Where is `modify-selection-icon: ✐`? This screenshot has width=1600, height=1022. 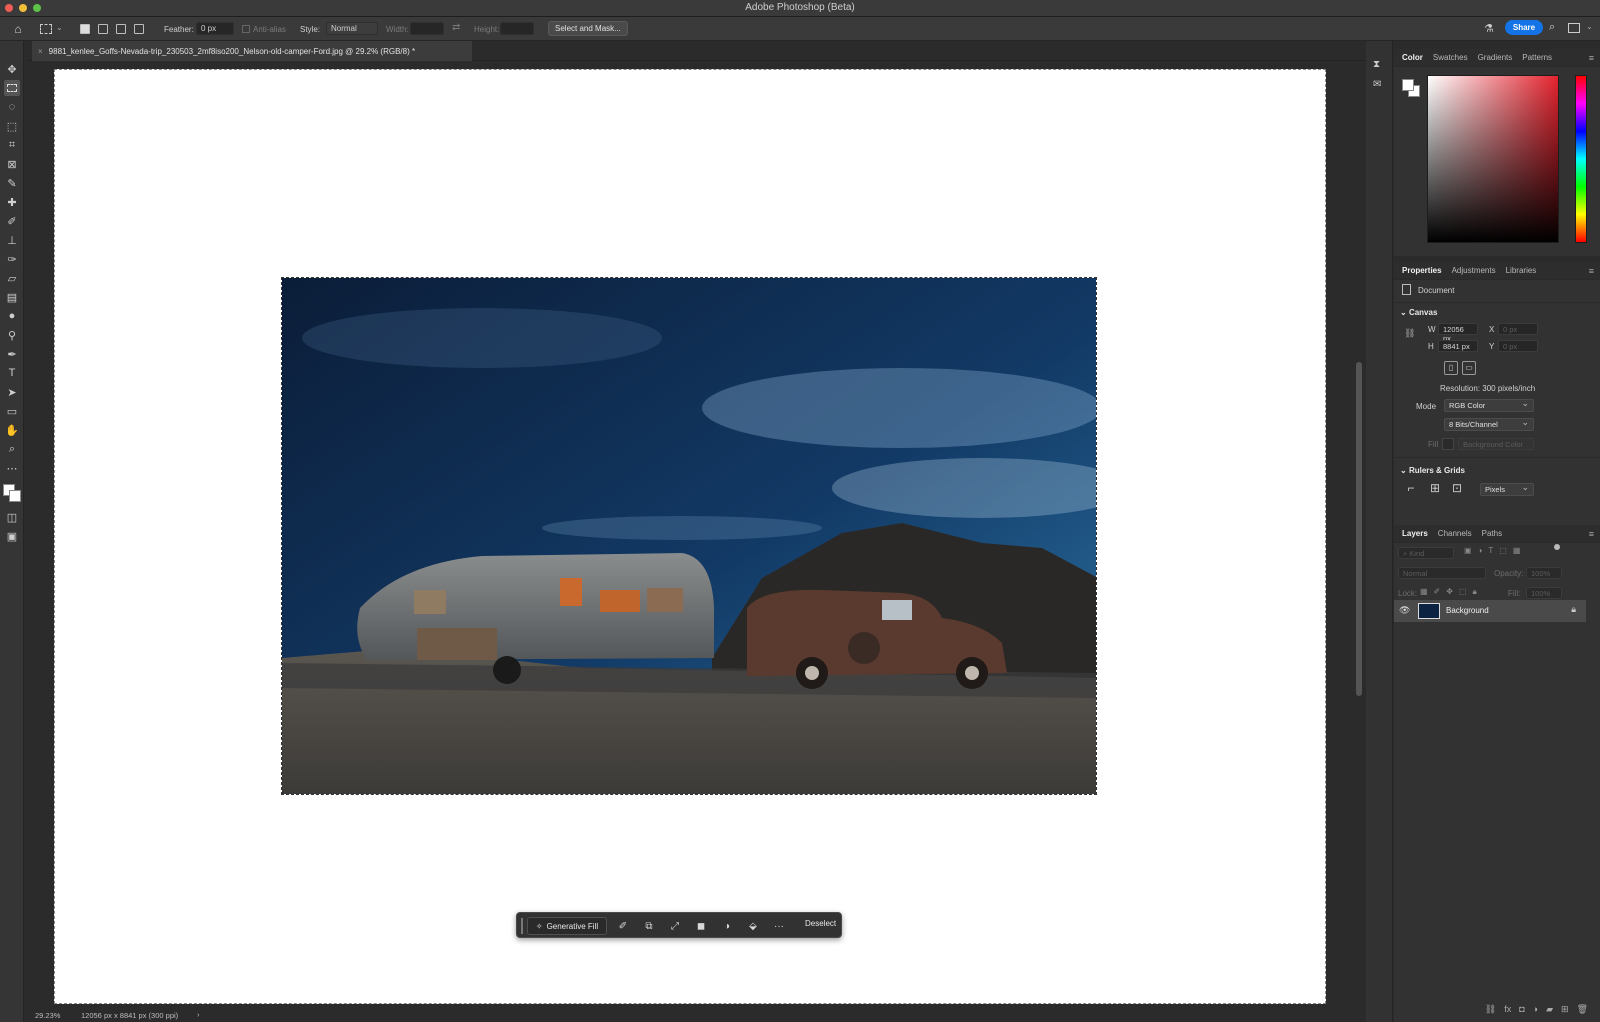 modify-selection-icon: ✐ is located at coordinates (623, 926).